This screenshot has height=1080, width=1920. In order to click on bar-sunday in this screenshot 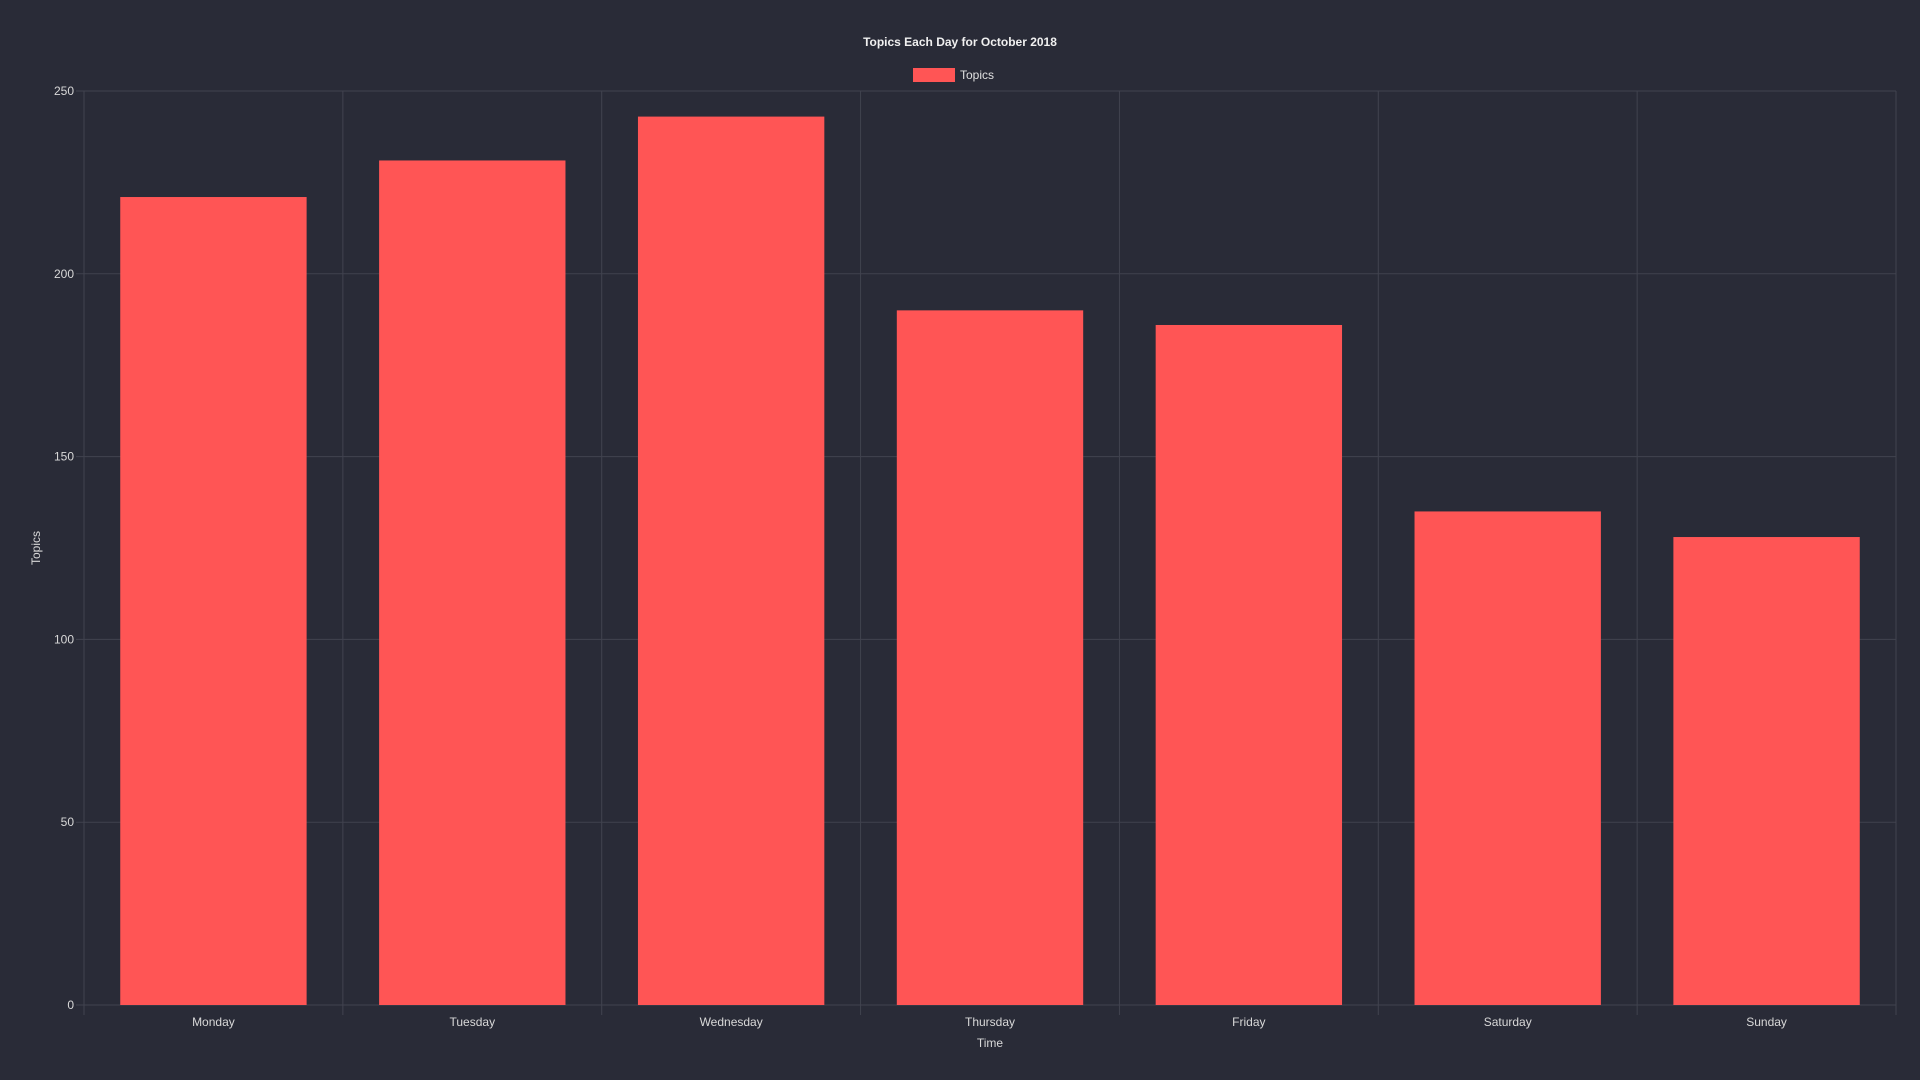, I will do `click(1766, 771)`.